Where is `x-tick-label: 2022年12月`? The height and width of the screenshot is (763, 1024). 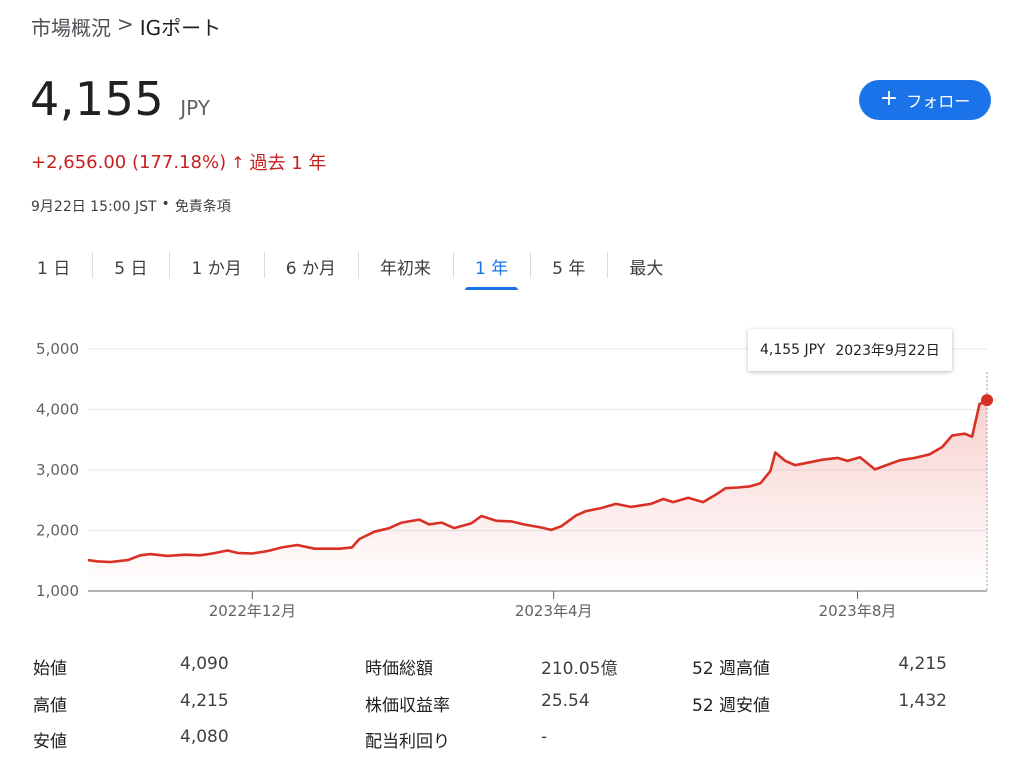 x-tick-label: 2022年12月 is located at coordinates (252, 611).